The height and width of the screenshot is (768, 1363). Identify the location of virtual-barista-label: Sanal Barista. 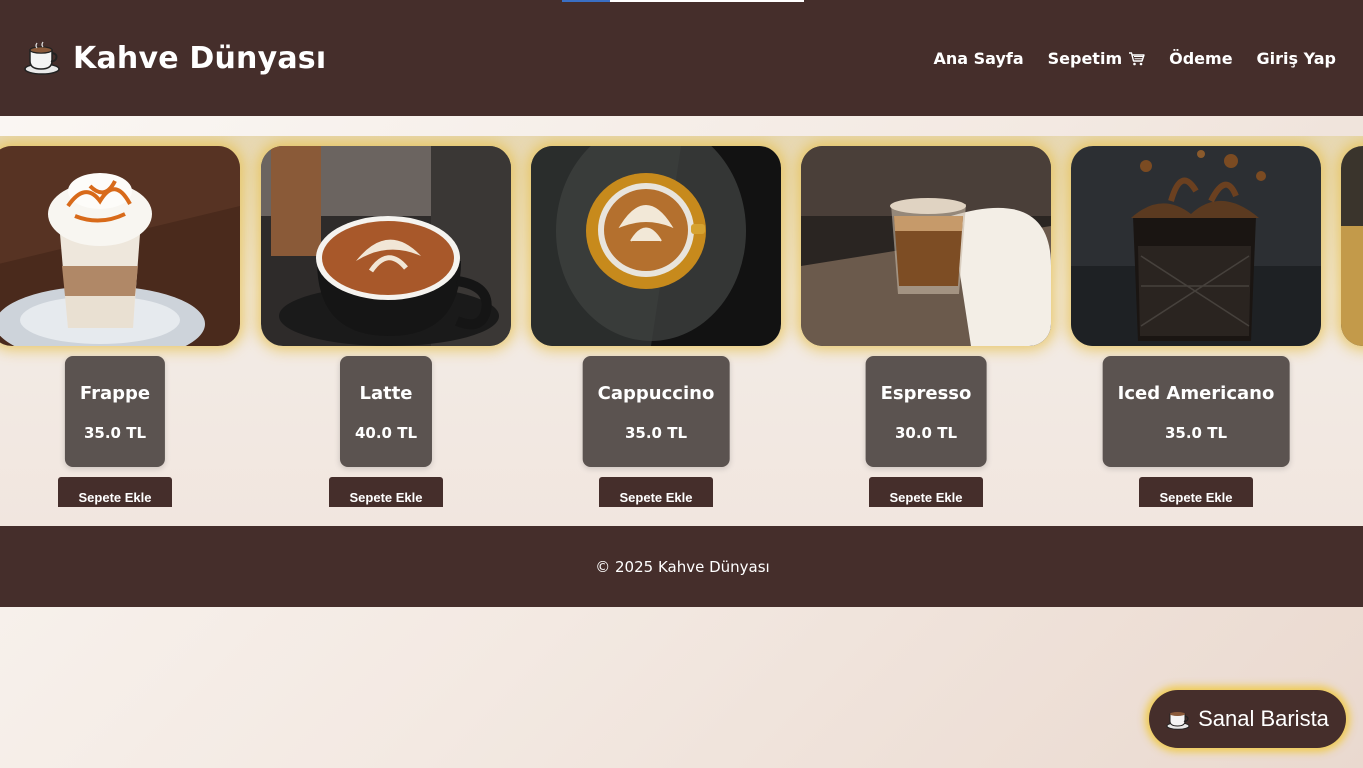
(1263, 718).